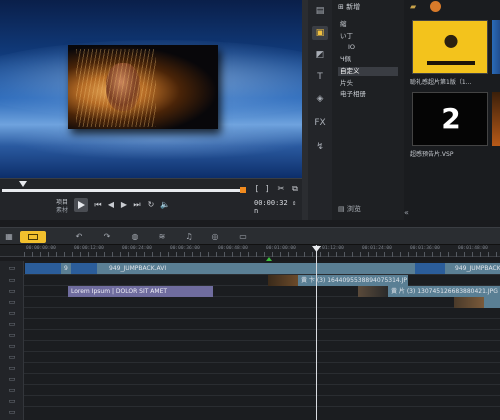 This screenshot has width=500, height=420. I want to click on graphic-tab-icon: ◈, so click(320, 99).